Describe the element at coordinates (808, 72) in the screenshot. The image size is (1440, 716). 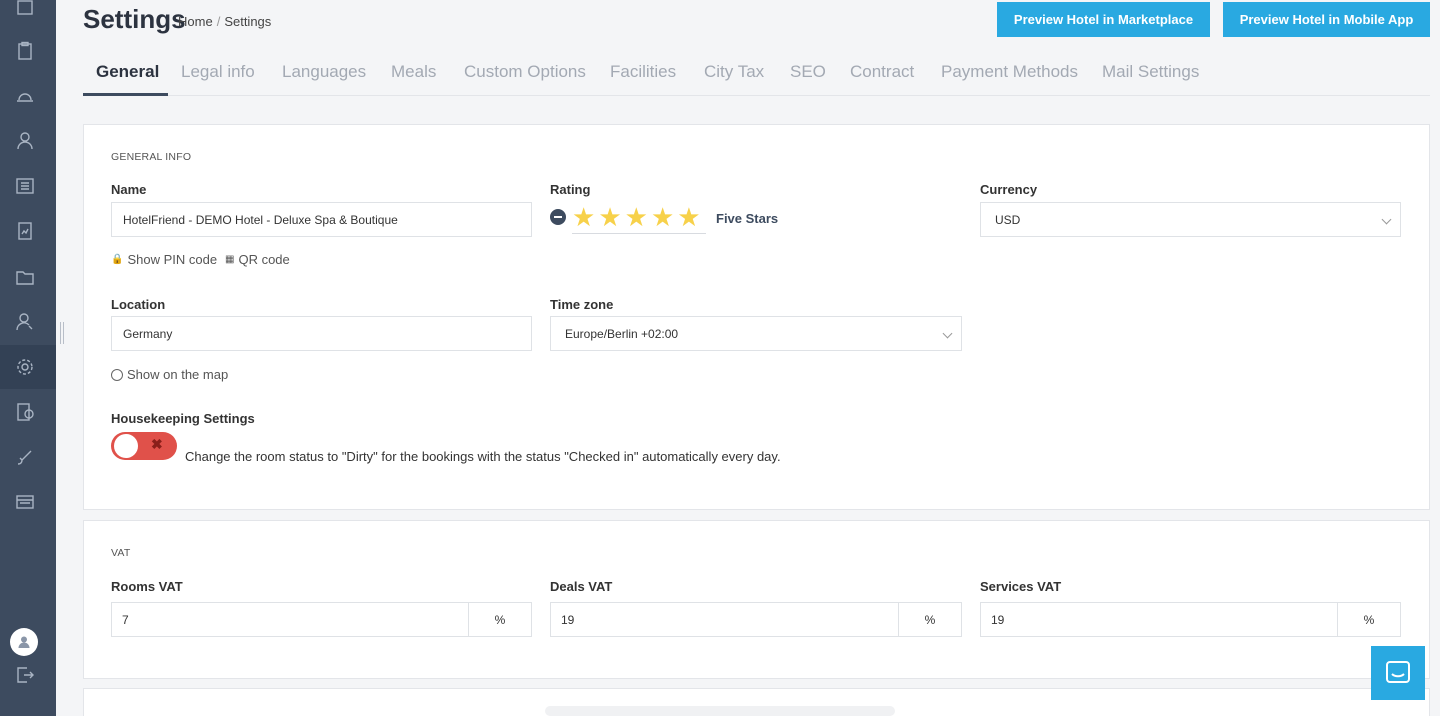
I see `tab-seo: SEO` at that location.